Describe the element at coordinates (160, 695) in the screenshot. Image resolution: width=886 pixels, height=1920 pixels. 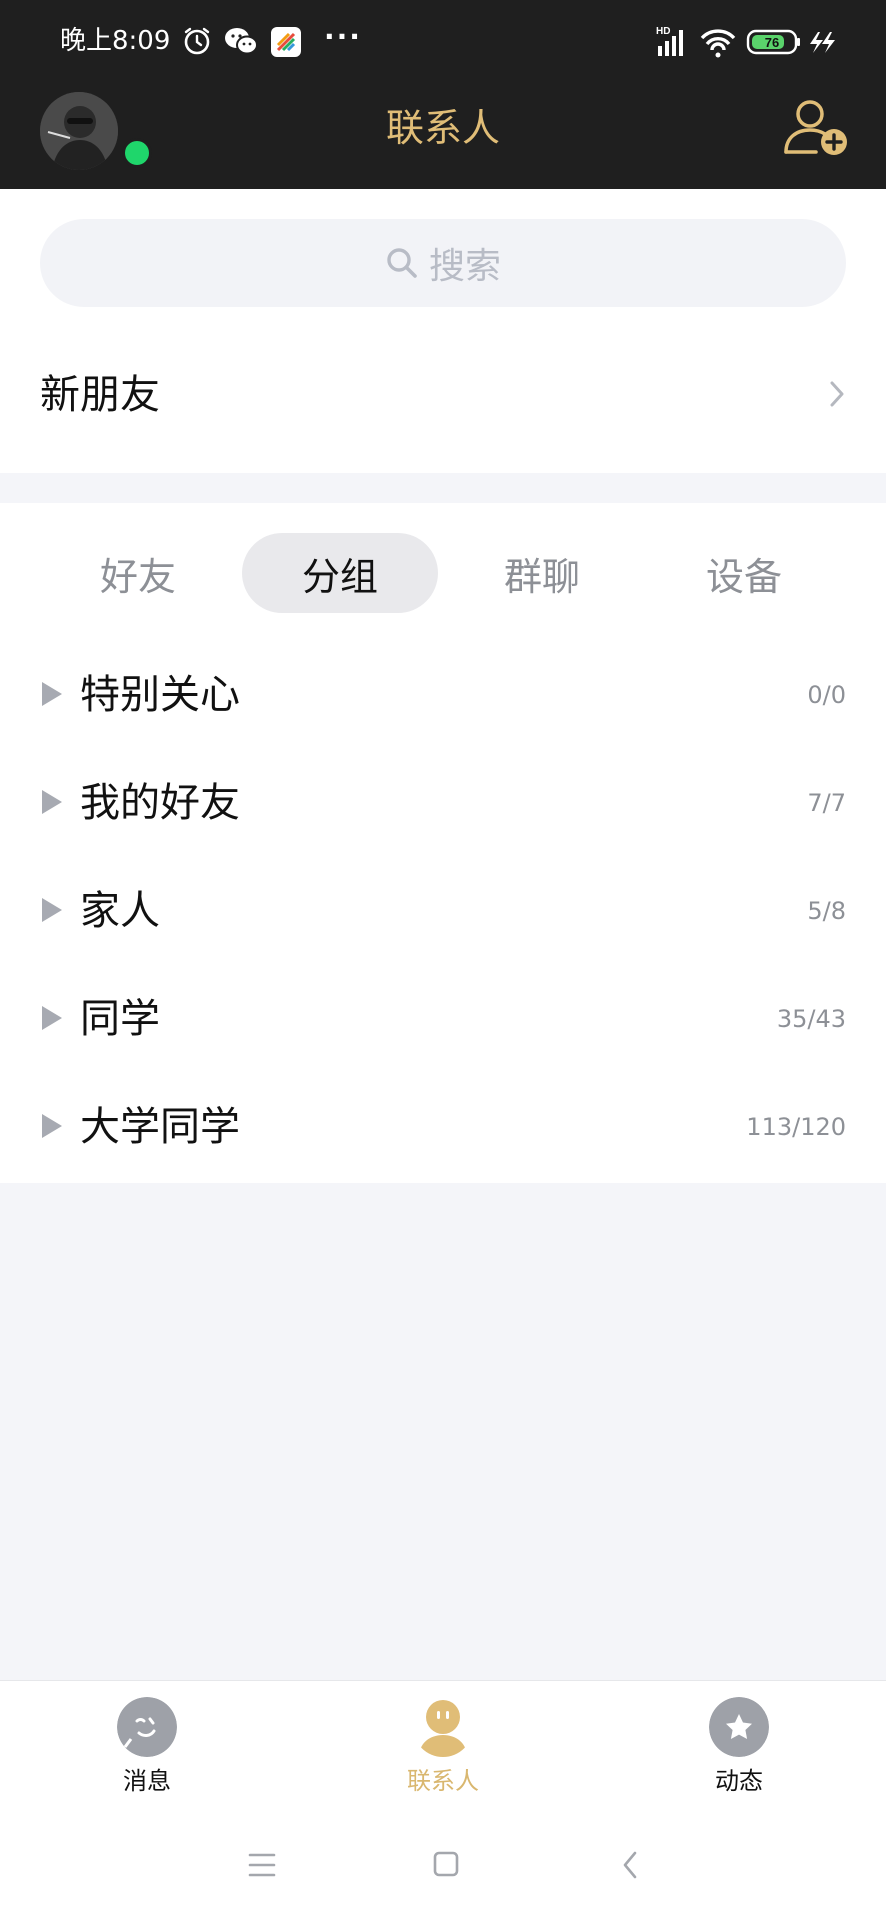
I see `group-name: 特别关心` at that location.